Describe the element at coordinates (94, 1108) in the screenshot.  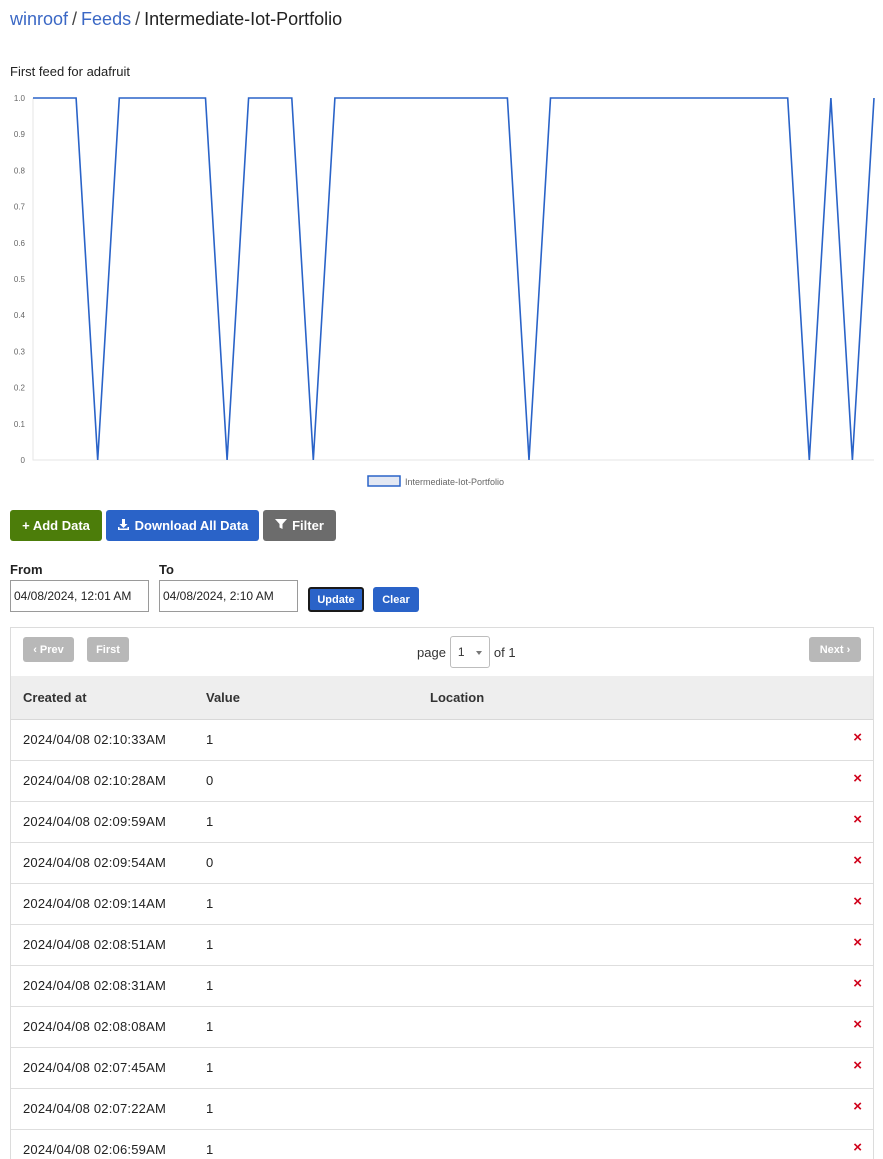
I see `cell-created-at: 2024/04/08 02:07:22AM` at that location.